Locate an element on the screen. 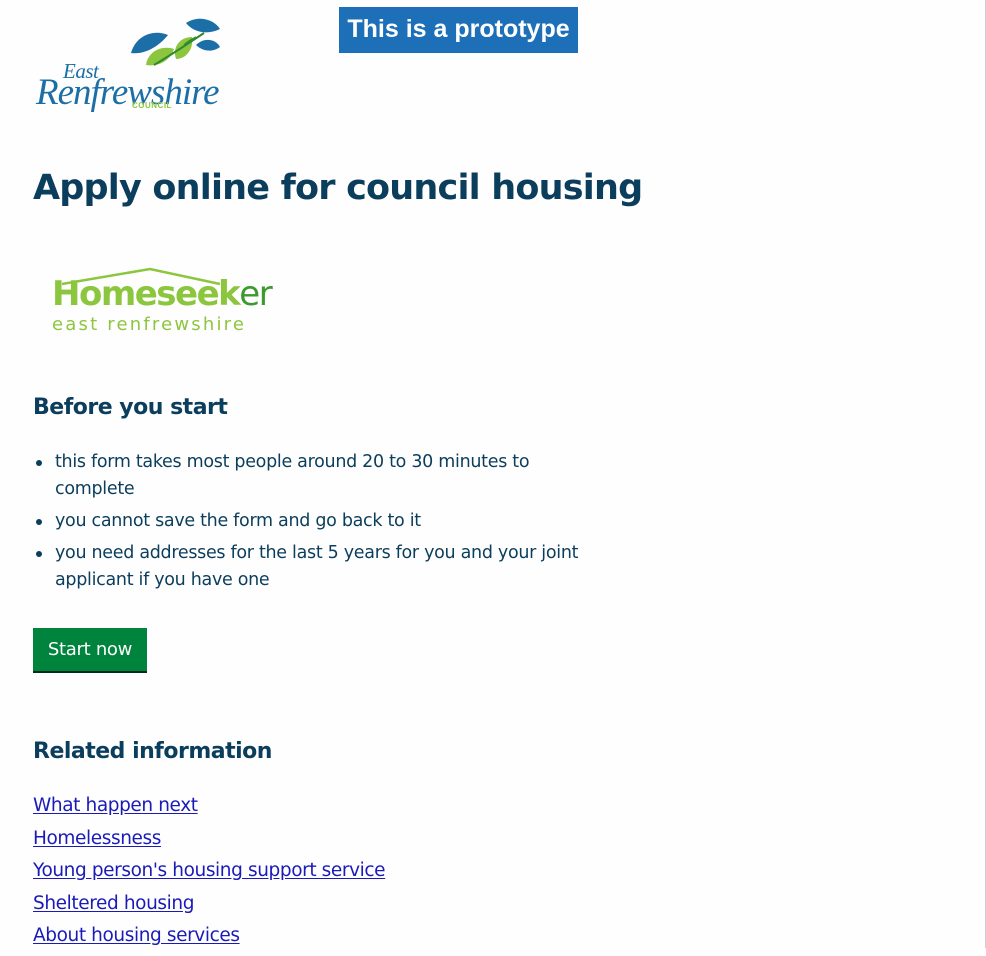 Image resolution: width=986 pixels, height=956 pixels. link-young-persons-housing-support: Young person's housing support service is located at coordinates (209, 870).